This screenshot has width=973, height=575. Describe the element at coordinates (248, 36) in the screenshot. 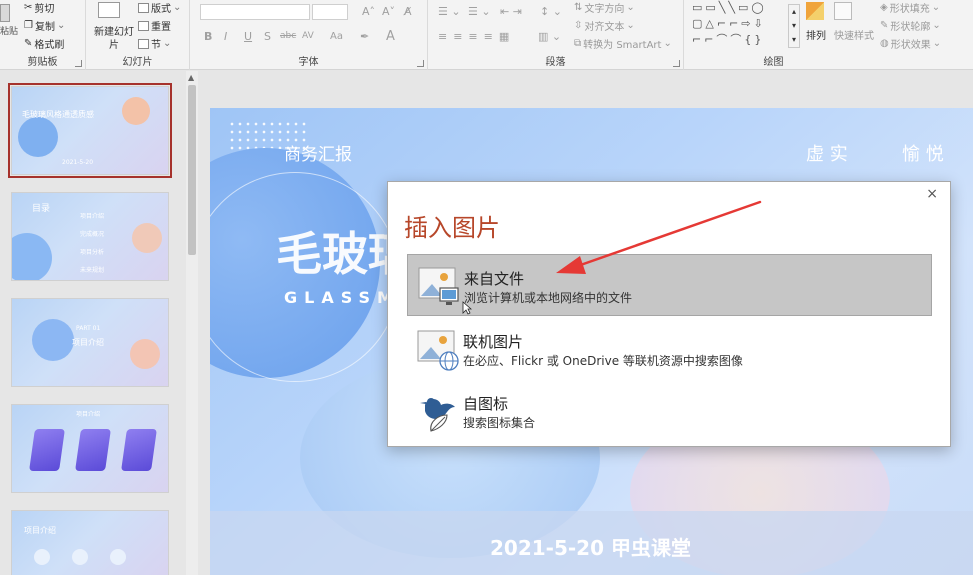

I see `underline-button: U` at that location.